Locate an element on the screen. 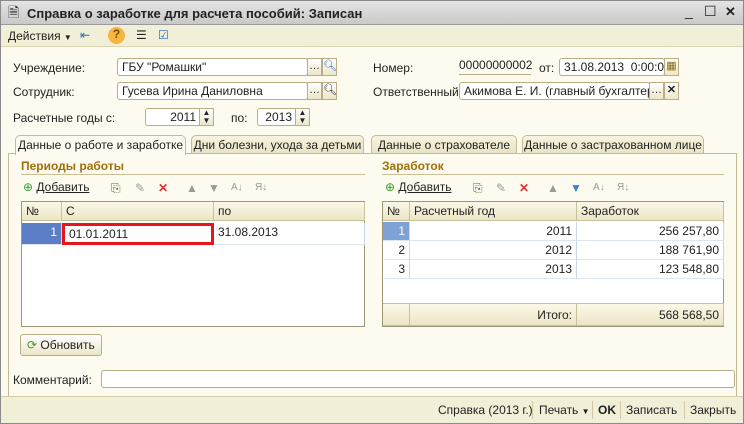 This screenshot has height=424, width=744. responsible-field: Акимова Е. И. (главный бухгалтер) is located at coordinates (554, 91).